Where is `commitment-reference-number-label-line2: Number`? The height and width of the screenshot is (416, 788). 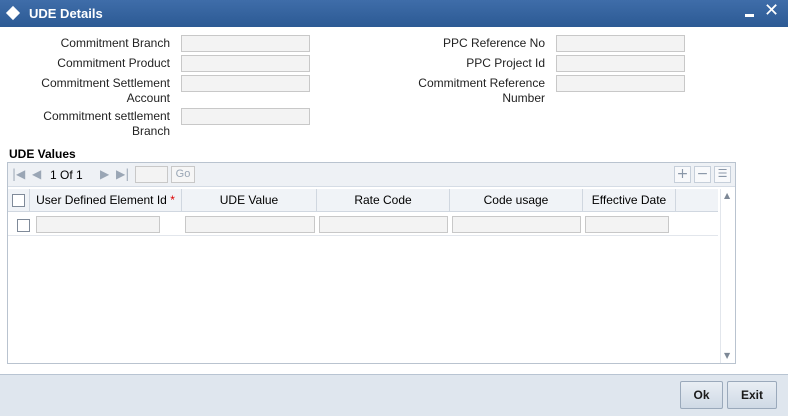 commitment-reference-number-label-line2: Number is located at coordinates (523, 98).